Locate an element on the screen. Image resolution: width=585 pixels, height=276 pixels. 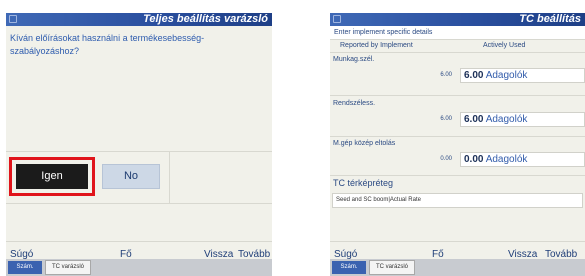
active-value-field: 0.00 Adagolók is located at coordinates (522, 159).